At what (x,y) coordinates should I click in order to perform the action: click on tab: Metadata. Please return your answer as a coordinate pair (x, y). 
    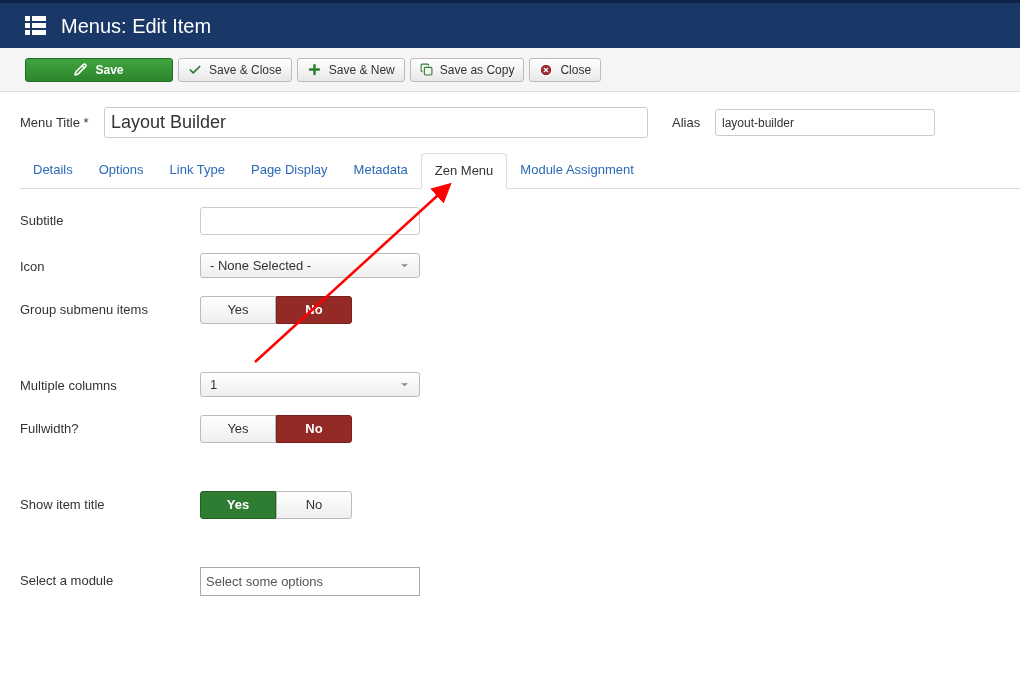
    Looking at the image, I should click on (380, 170).